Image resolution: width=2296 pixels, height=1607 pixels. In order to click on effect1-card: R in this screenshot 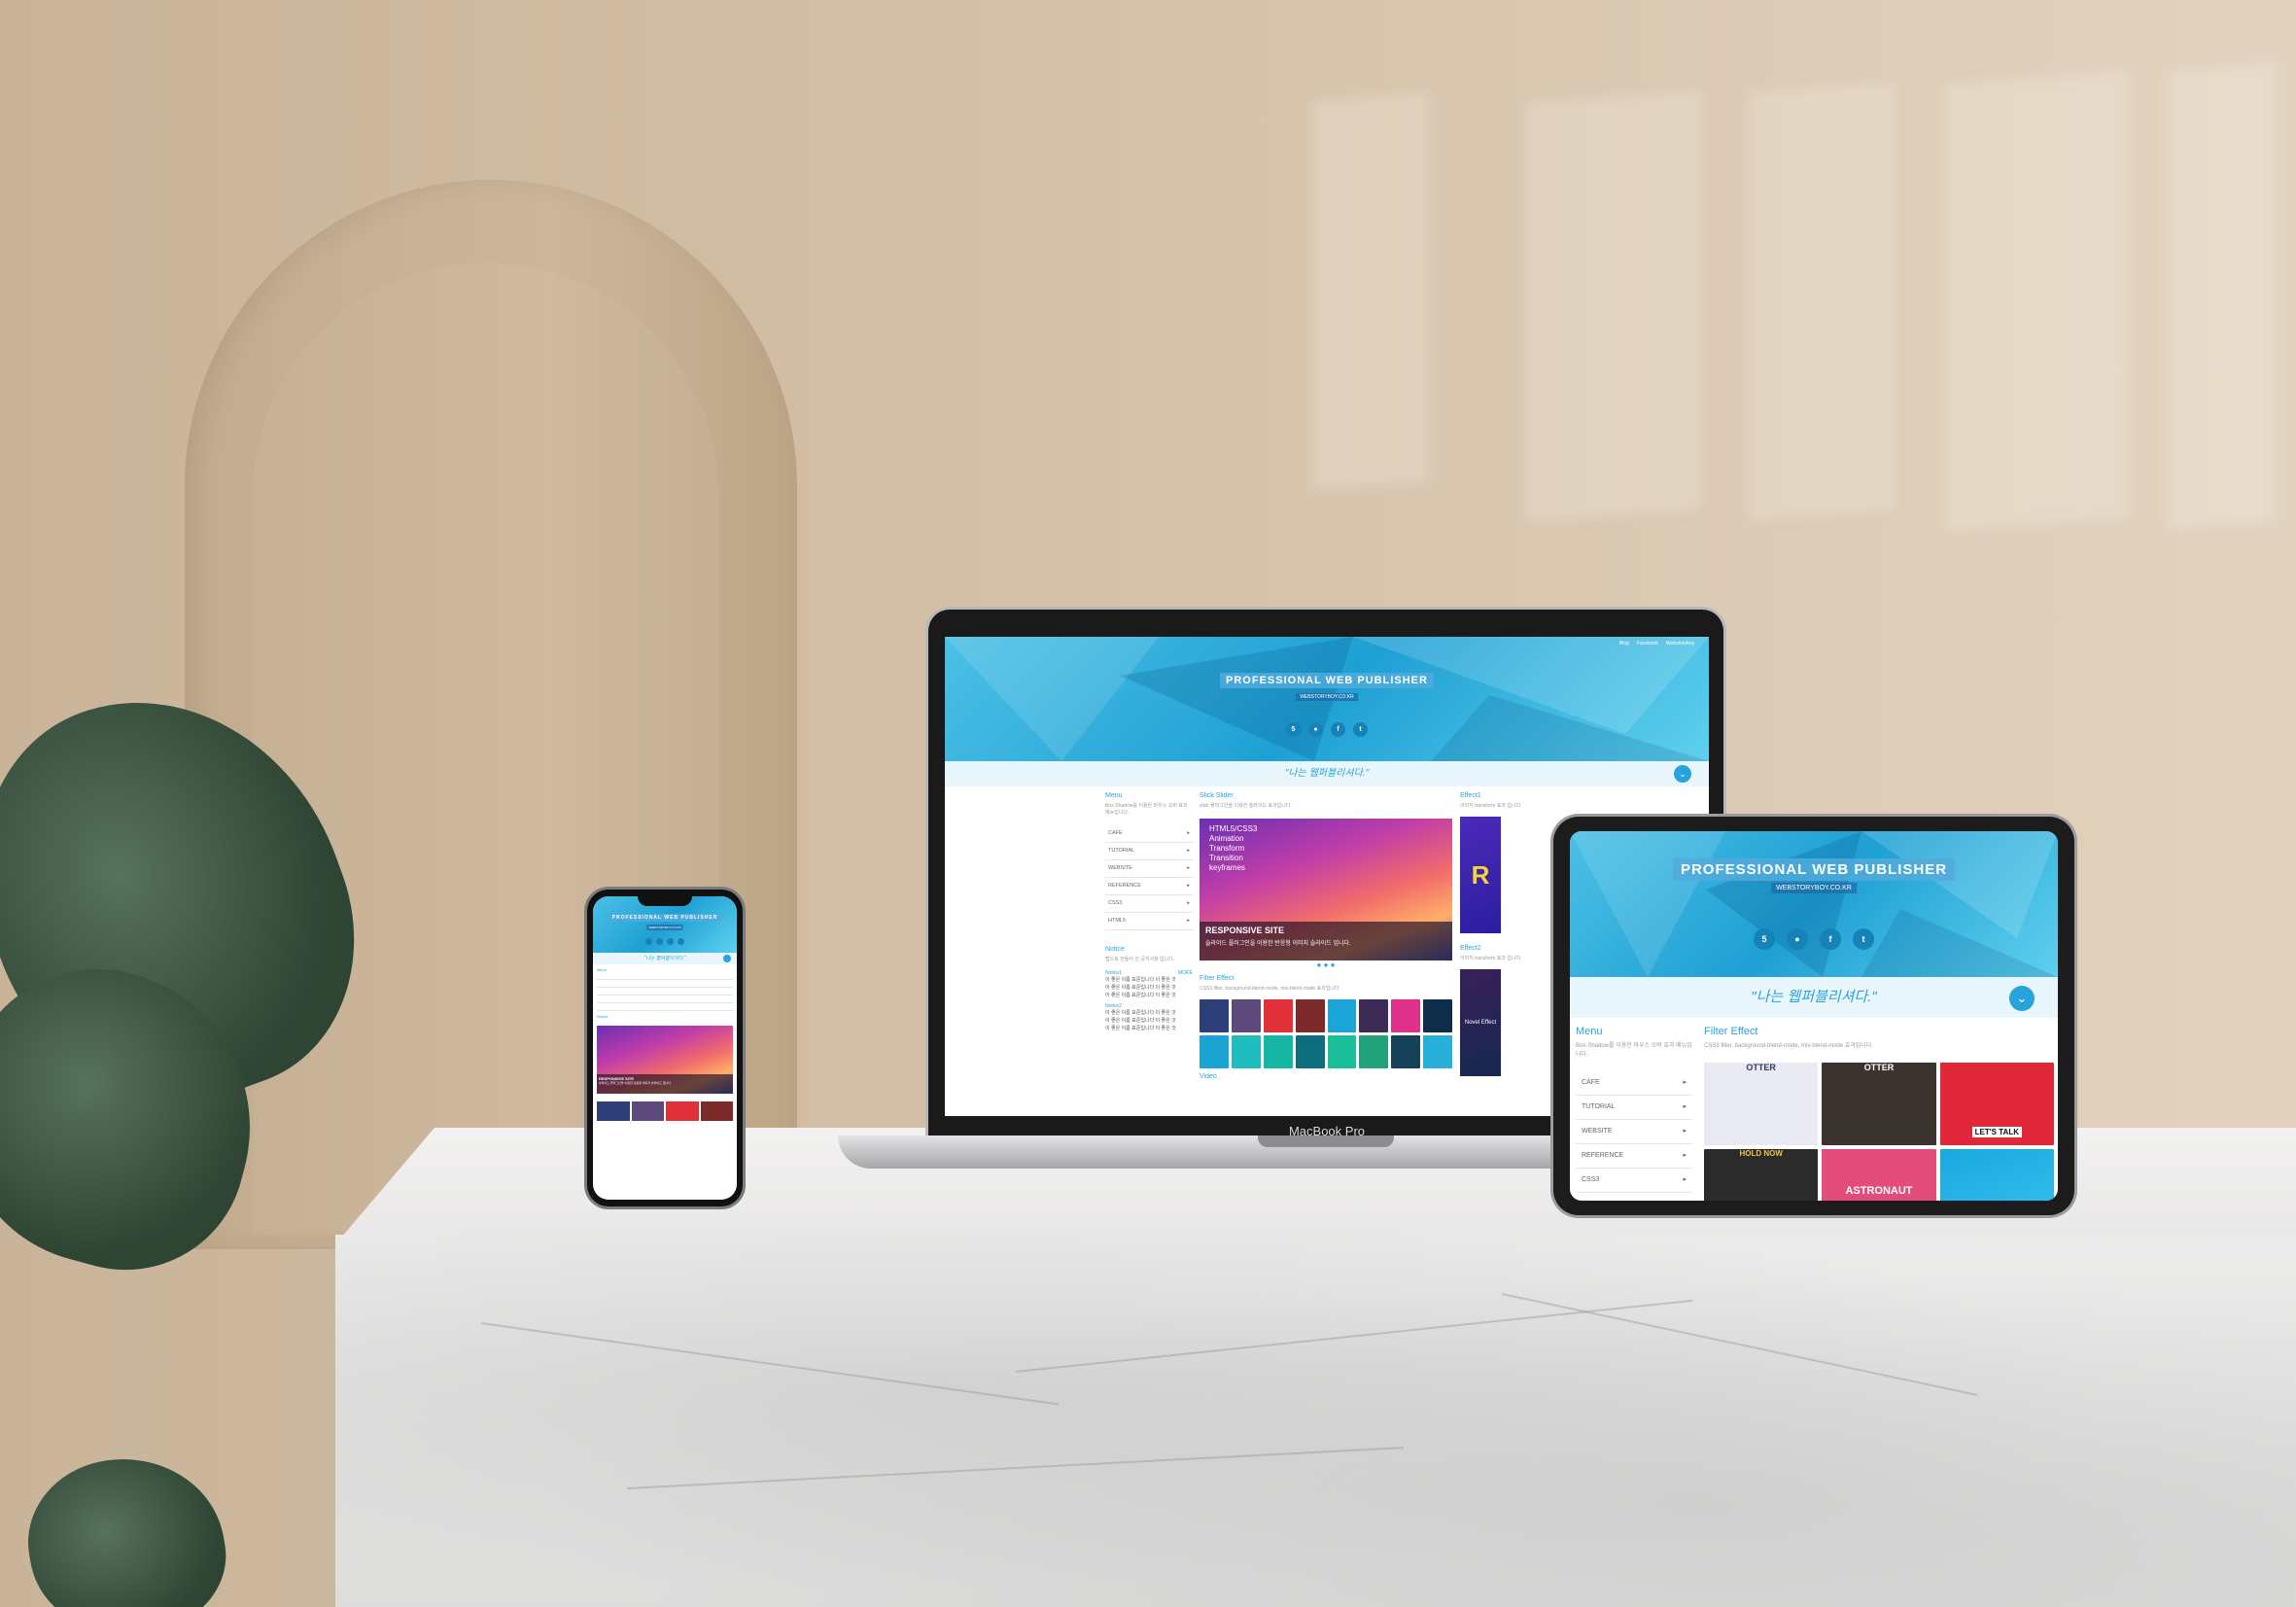, I will do `click(1480, 875)`.